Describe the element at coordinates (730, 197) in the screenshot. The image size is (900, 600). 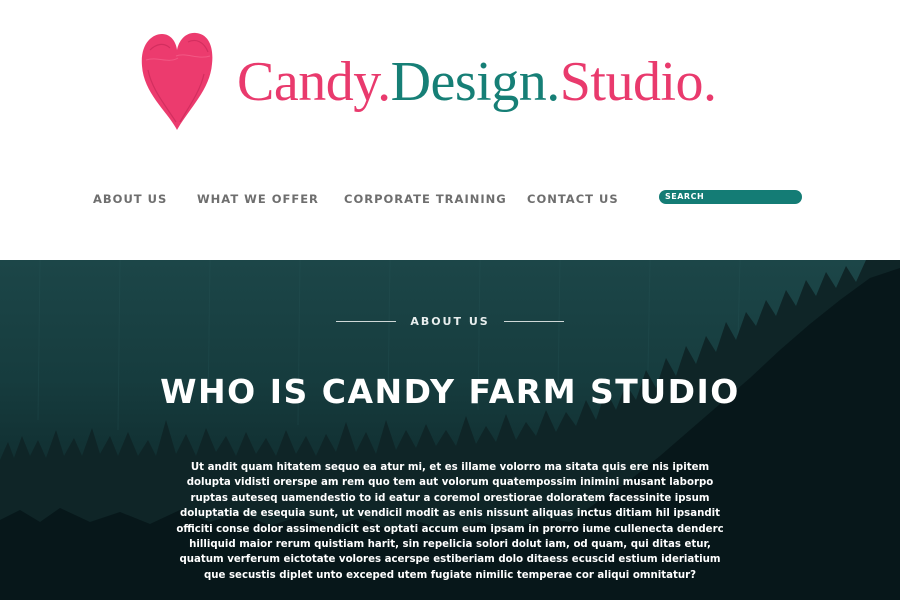
I see `search-input` at that location.